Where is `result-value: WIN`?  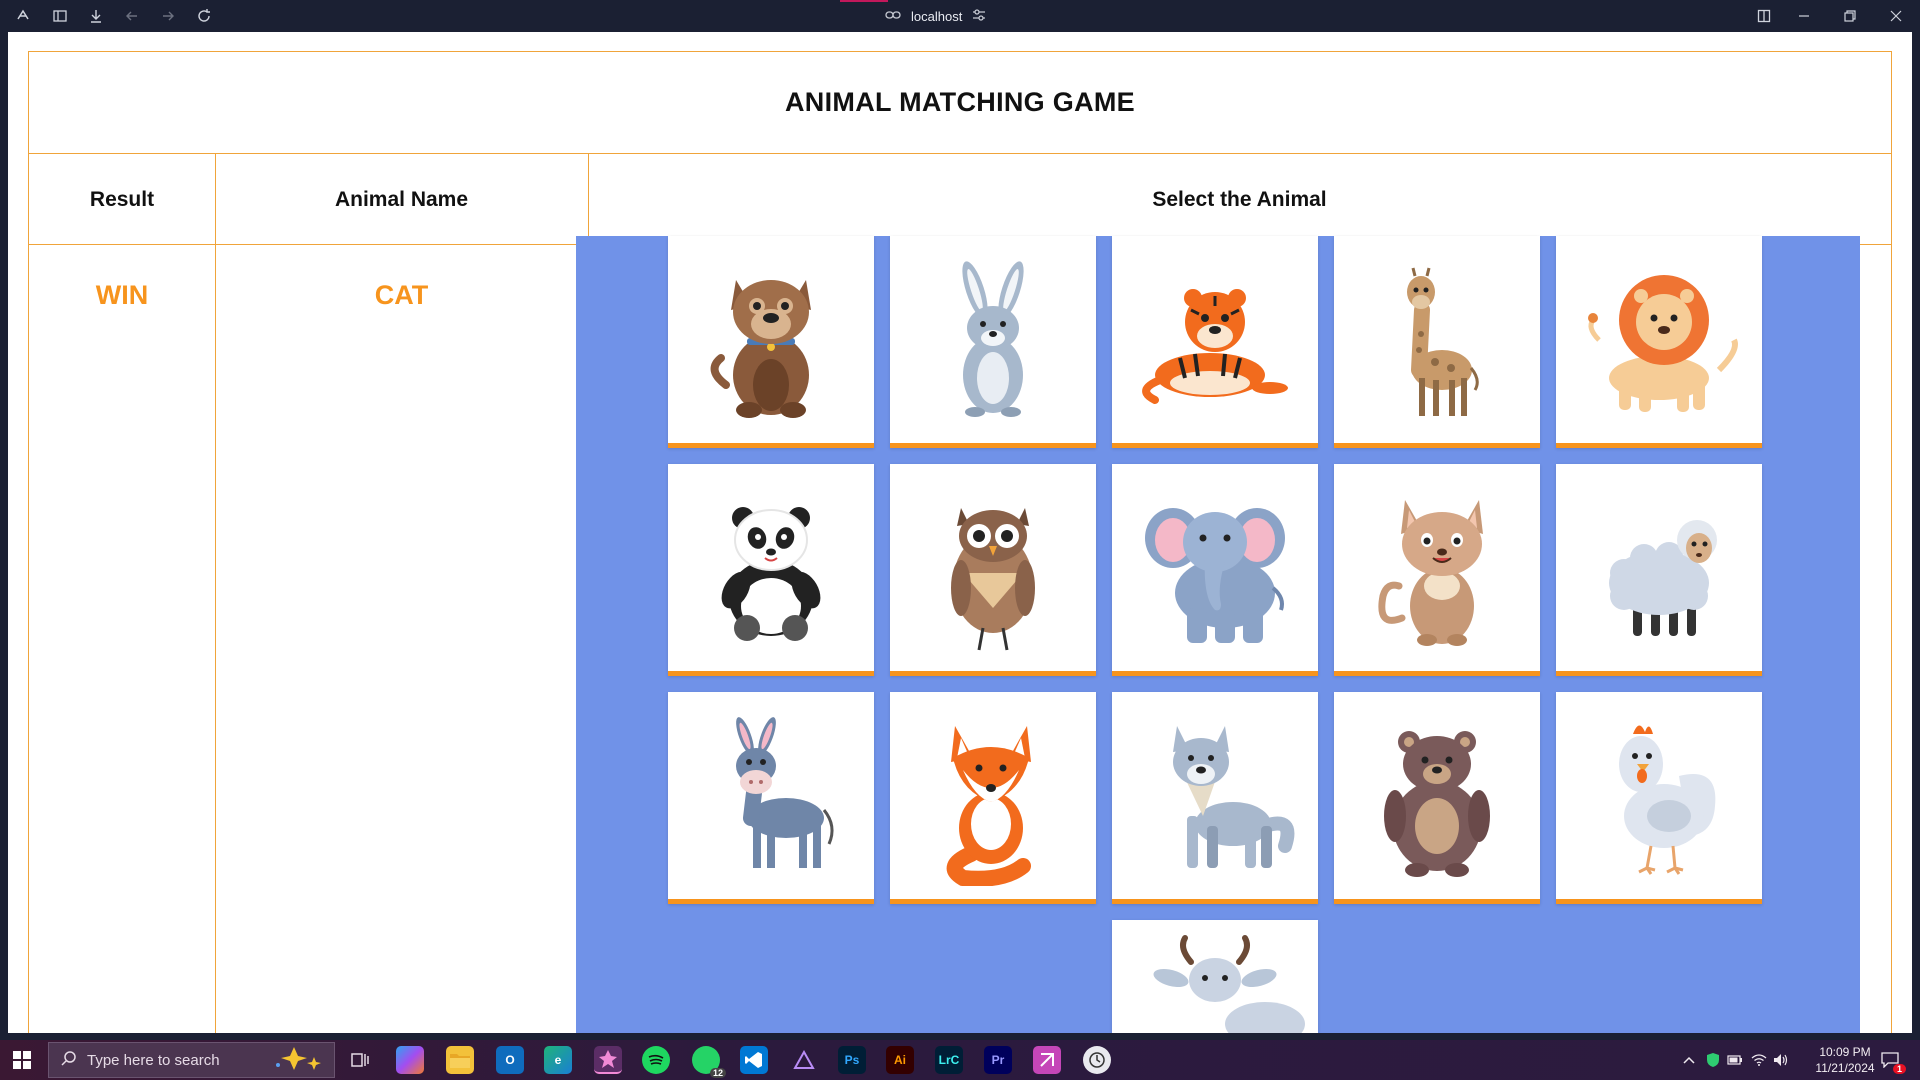
result-value: WIN is located at coordinates (122, 295).